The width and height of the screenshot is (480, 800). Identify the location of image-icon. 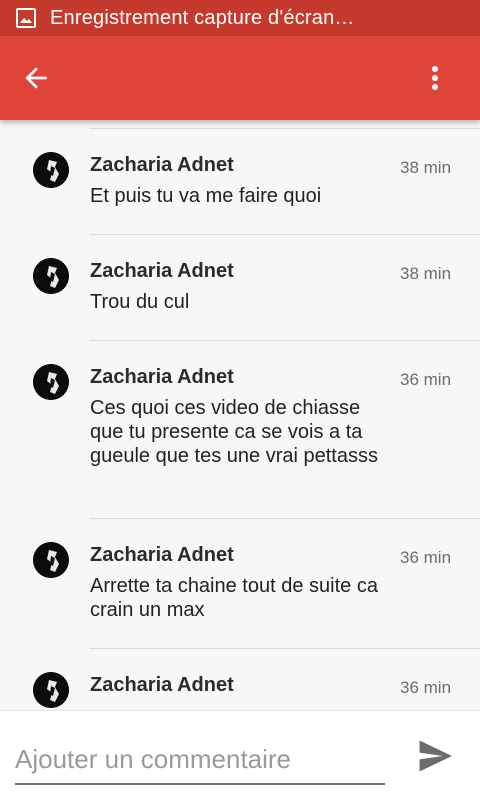
(26, 18).